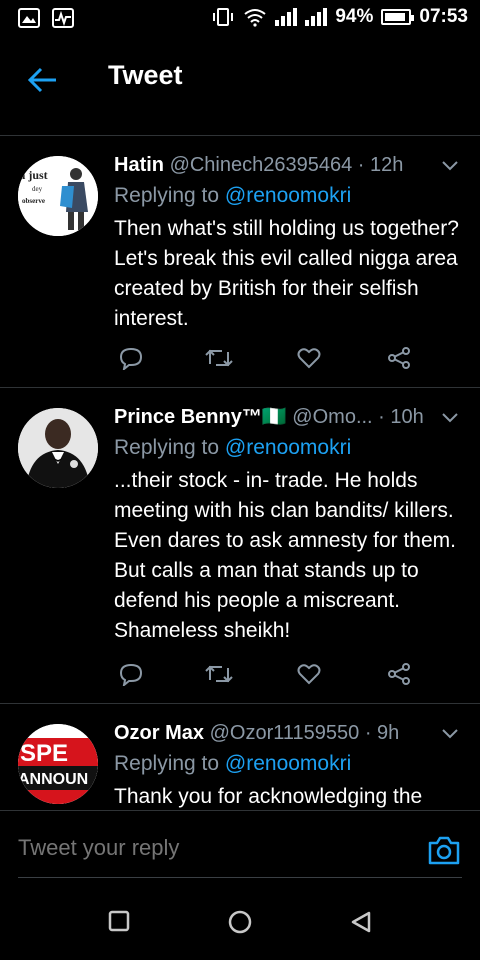 The width and height of the screenshot is (480, 960). What do you see at coordinates (29, 18) in the screenshot?
I see `image-icon` at bounding box center [29, 18].